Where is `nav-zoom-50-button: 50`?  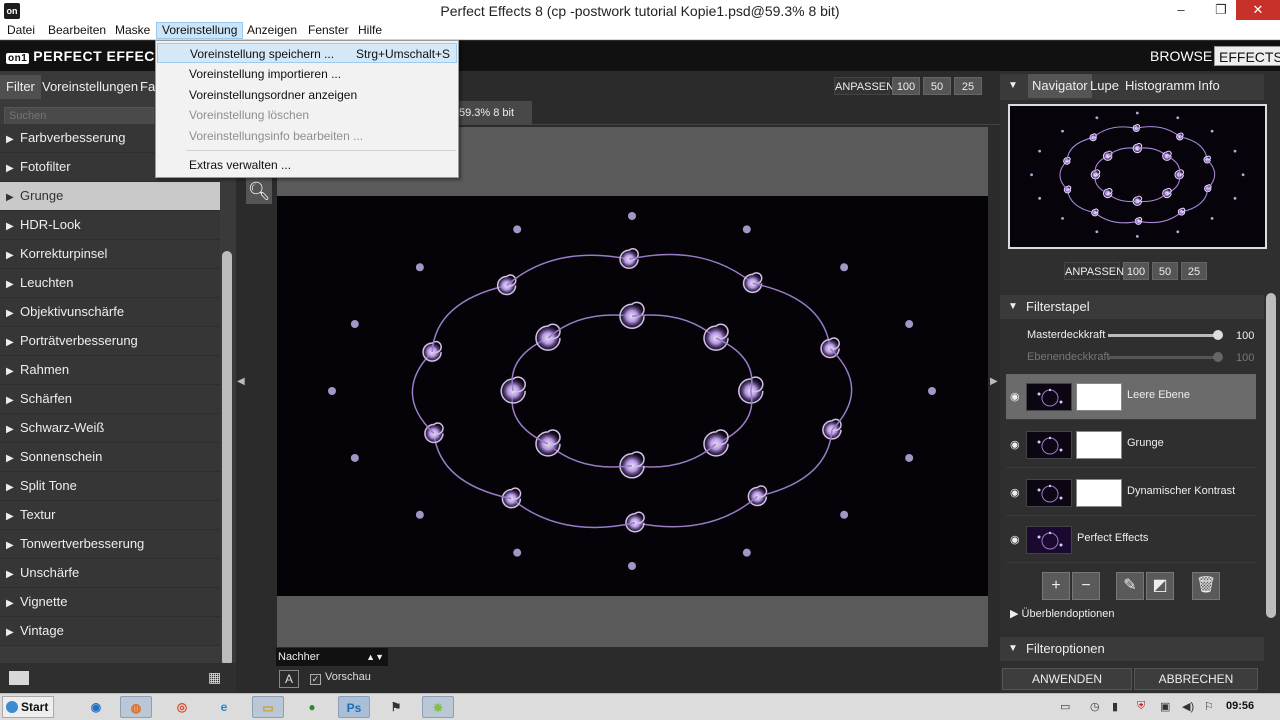 nav-zoom-50-button: 50 is located at coordinates (1165, 271).